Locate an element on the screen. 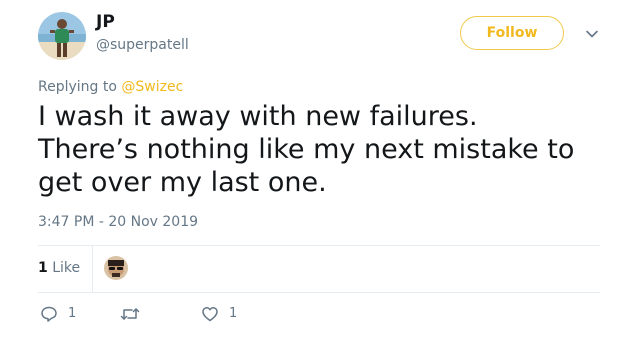  tweet-text-line: I wash it away with new failures. is located at coordinates (258, 116).